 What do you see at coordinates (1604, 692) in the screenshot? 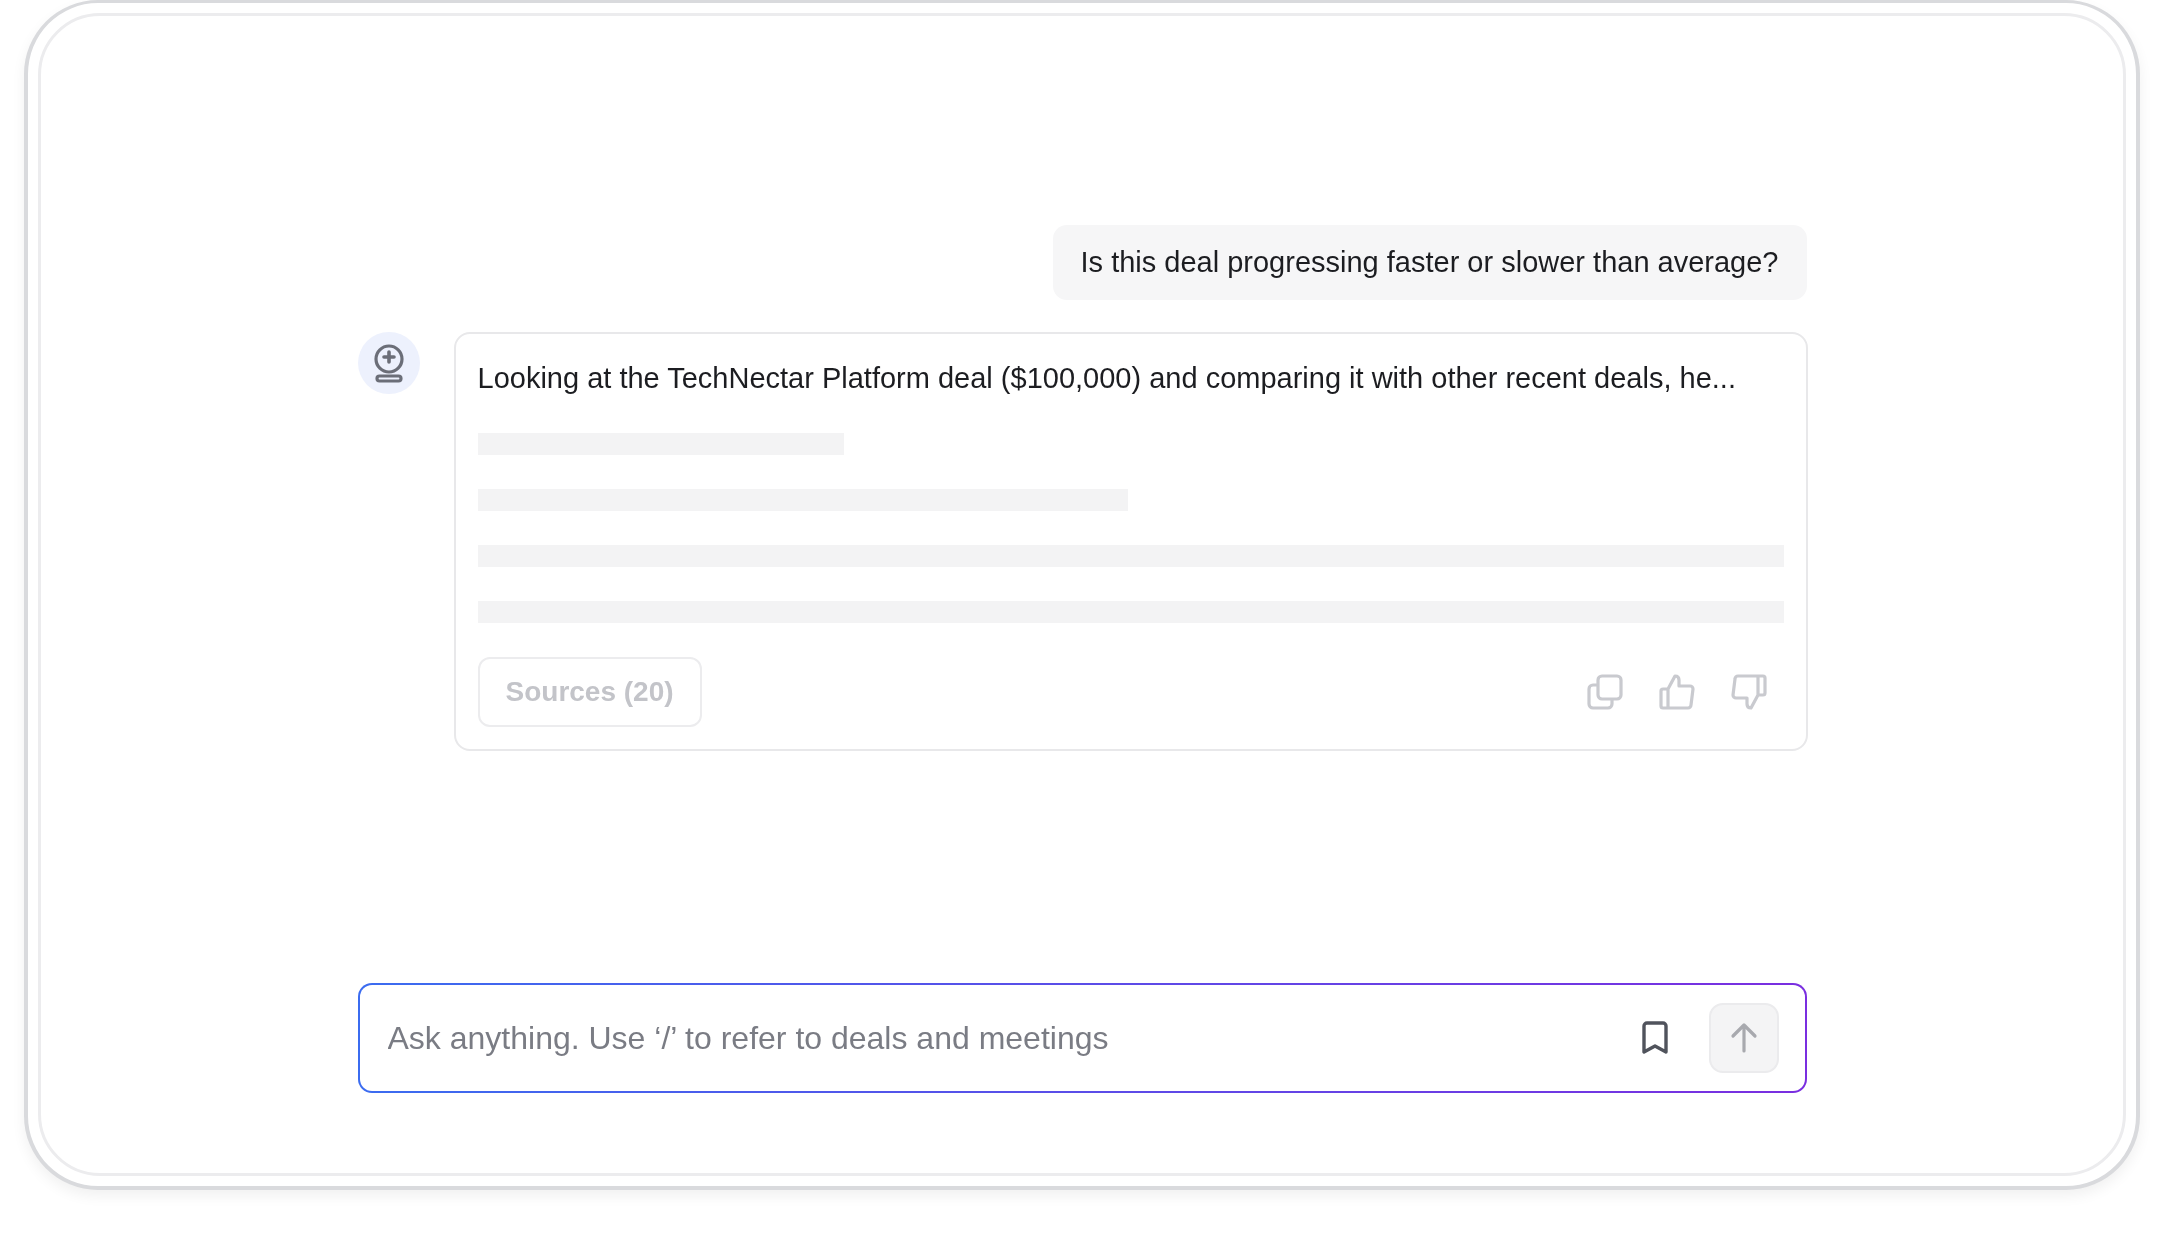
I see `copy-icon` at bounding box center [1604, 692].